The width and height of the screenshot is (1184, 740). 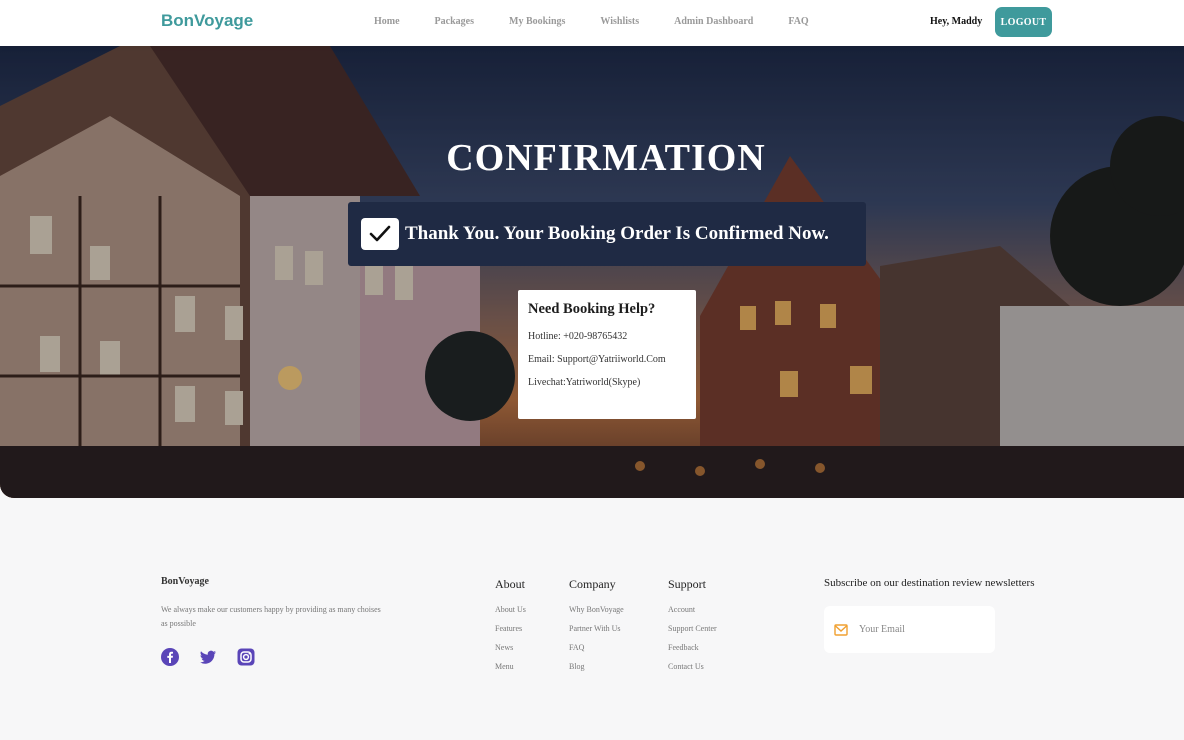 I want to click on brand-logo: BonVoyage, so click(x=207, y=21).